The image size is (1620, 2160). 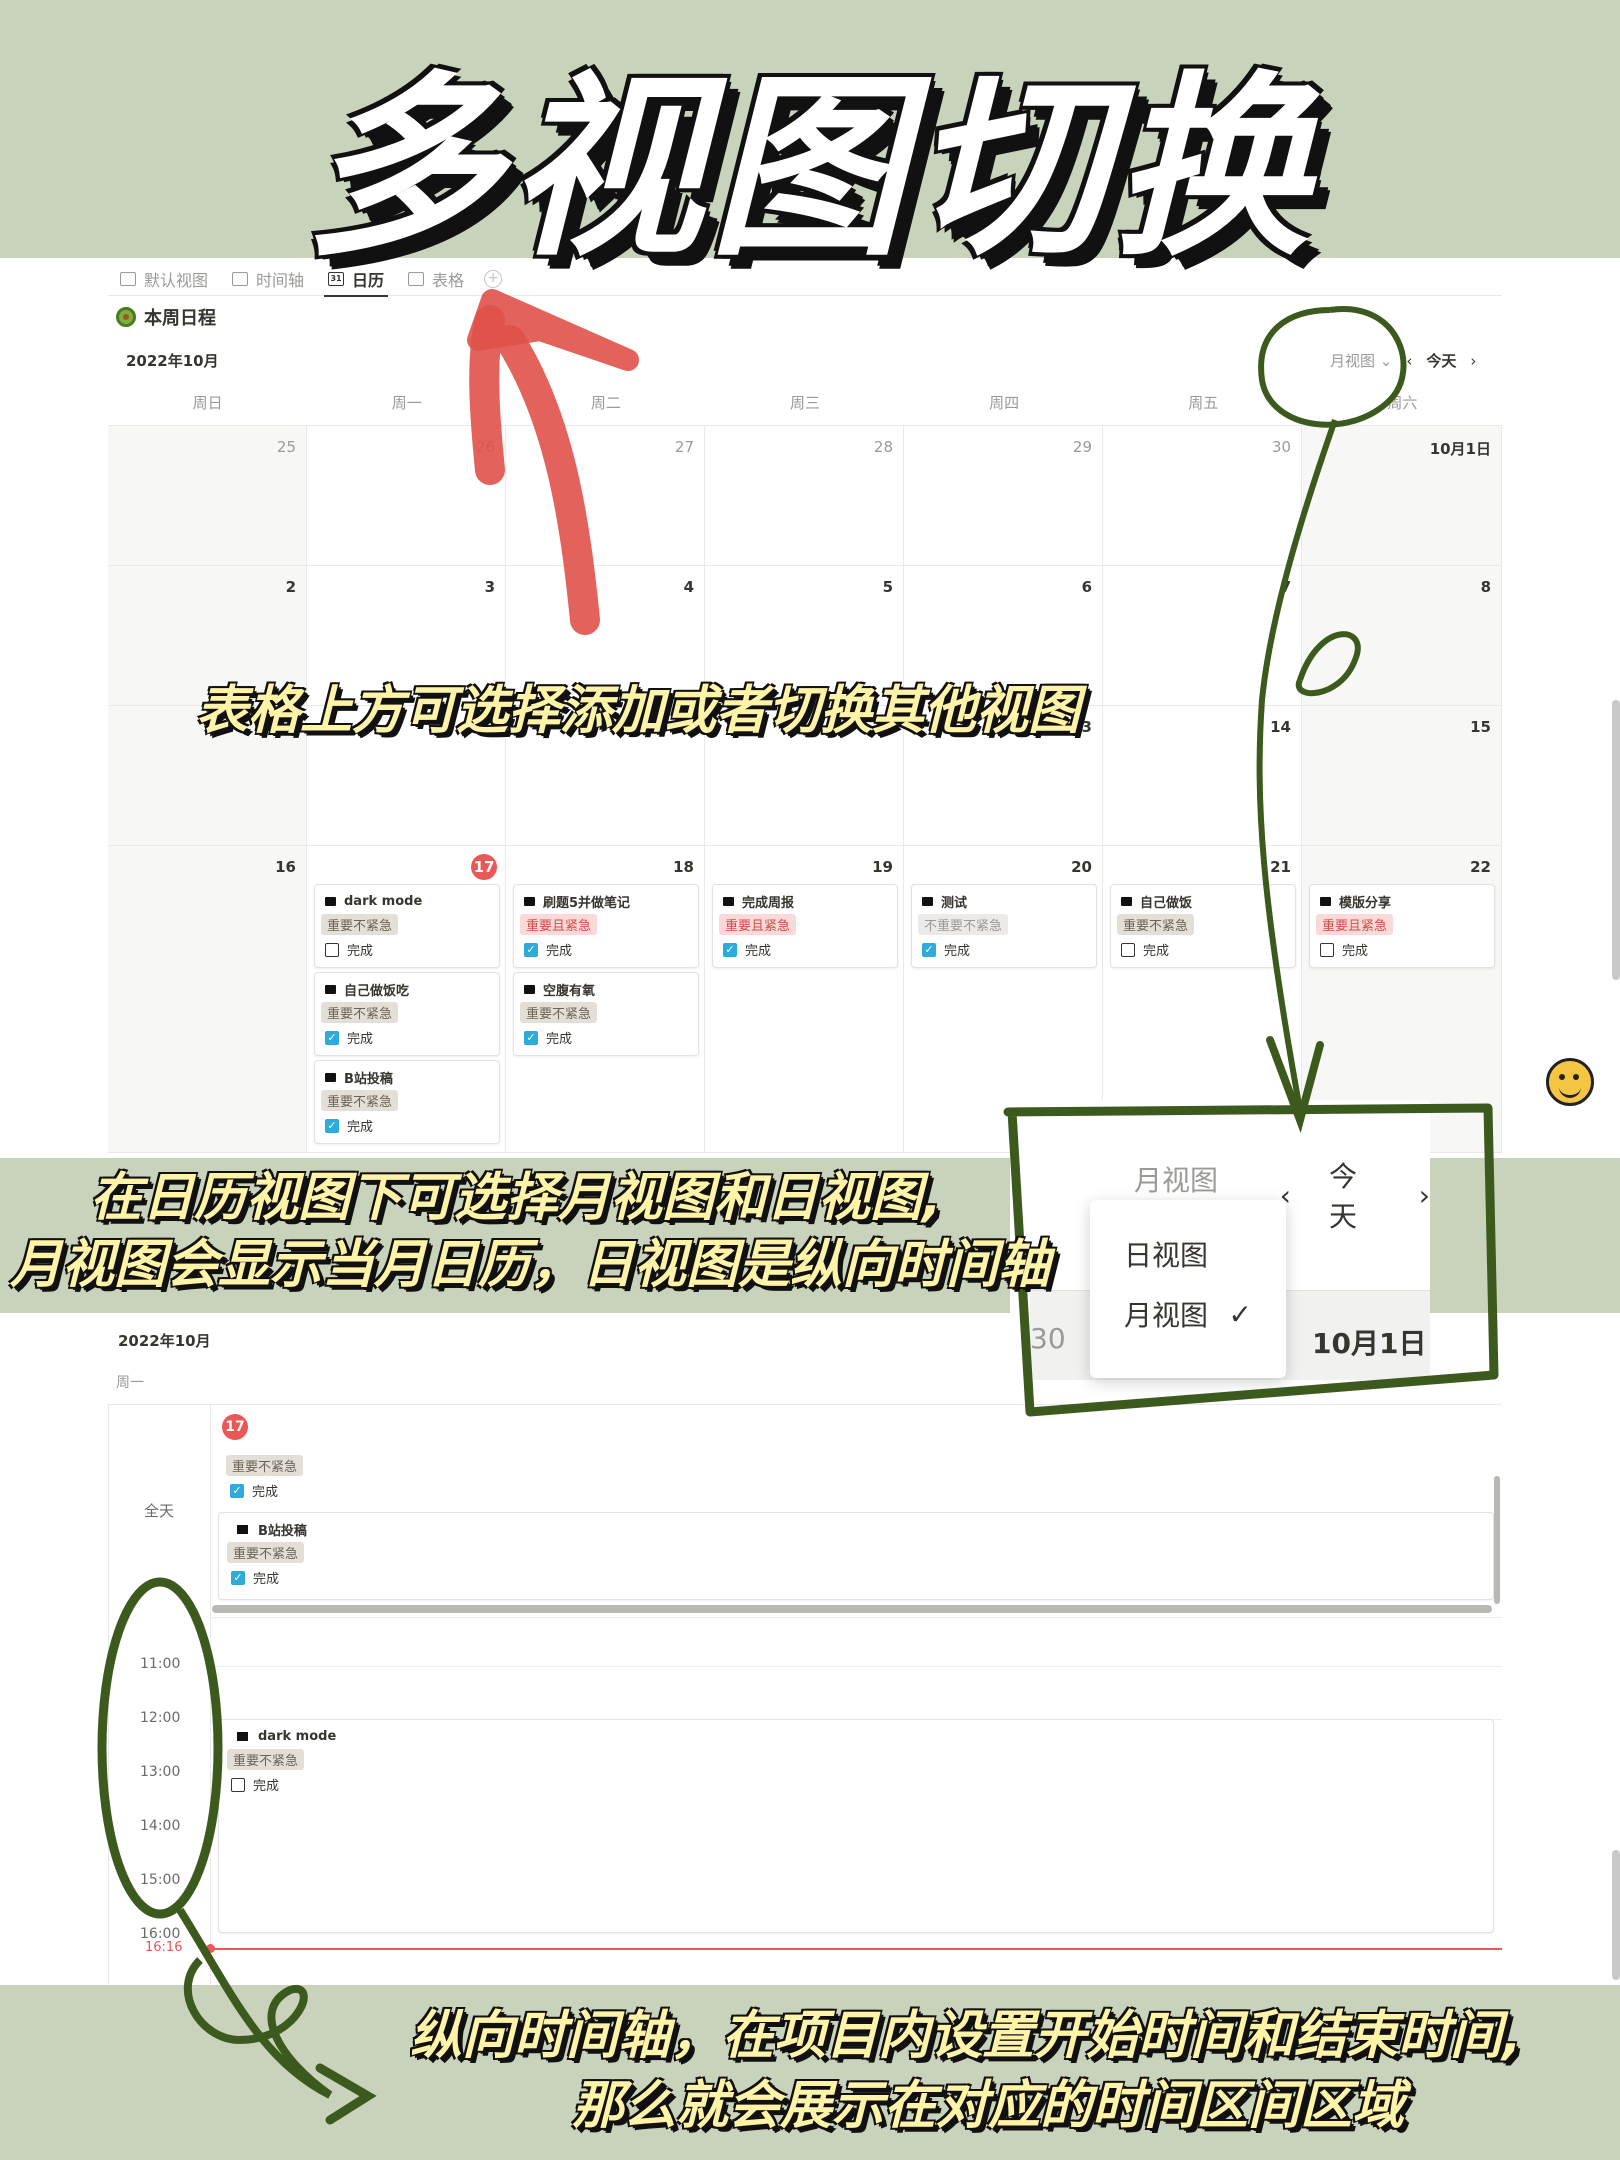 I want to click on timeline-icon, so click(x=240, y=279).